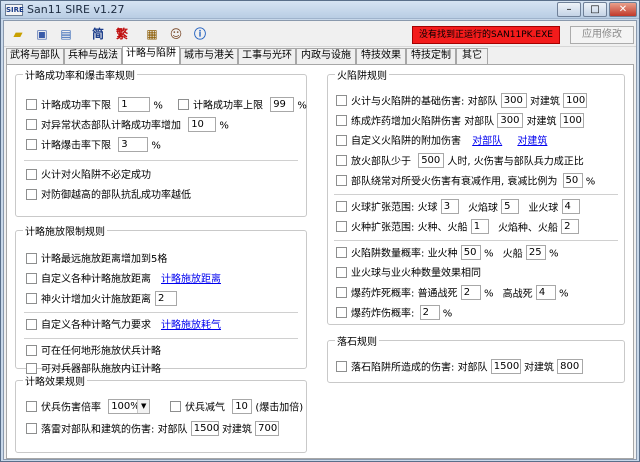  I want to click on divine-fire-input: 2, so click(166, 298).